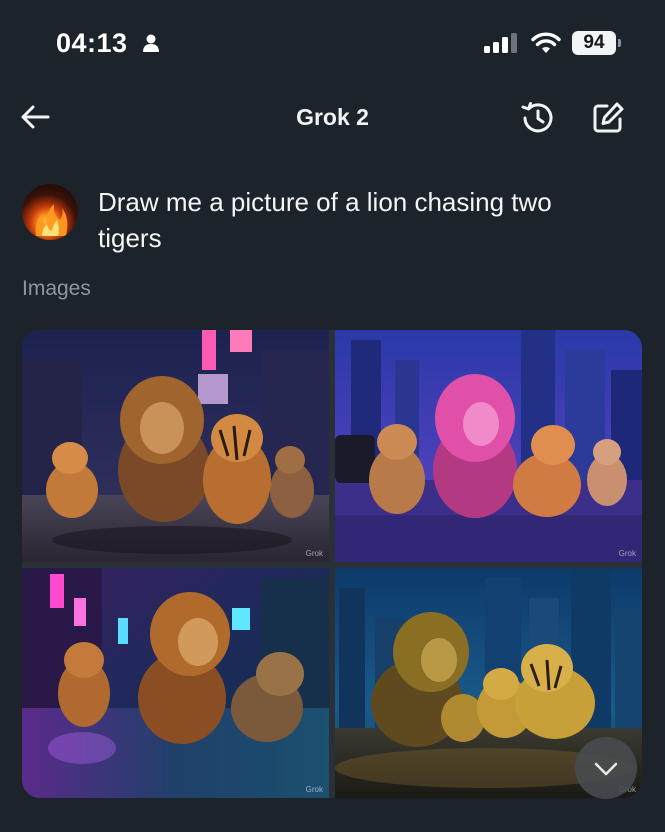  I want to click on signal-icon, so click(500, 43).